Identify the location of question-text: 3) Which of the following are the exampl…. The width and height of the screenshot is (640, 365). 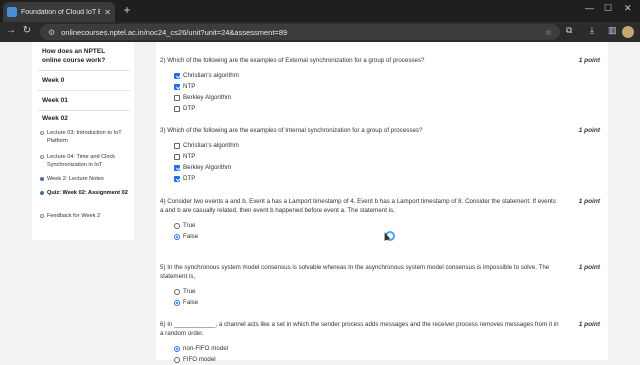
(291, 130).